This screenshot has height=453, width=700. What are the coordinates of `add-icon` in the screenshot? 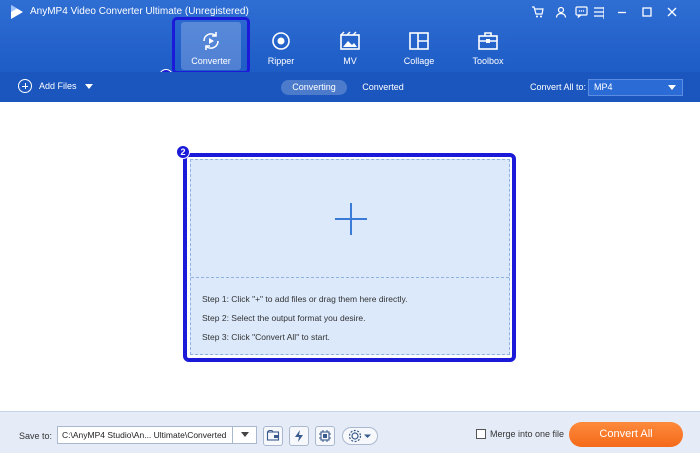 It's located at (25, 86).